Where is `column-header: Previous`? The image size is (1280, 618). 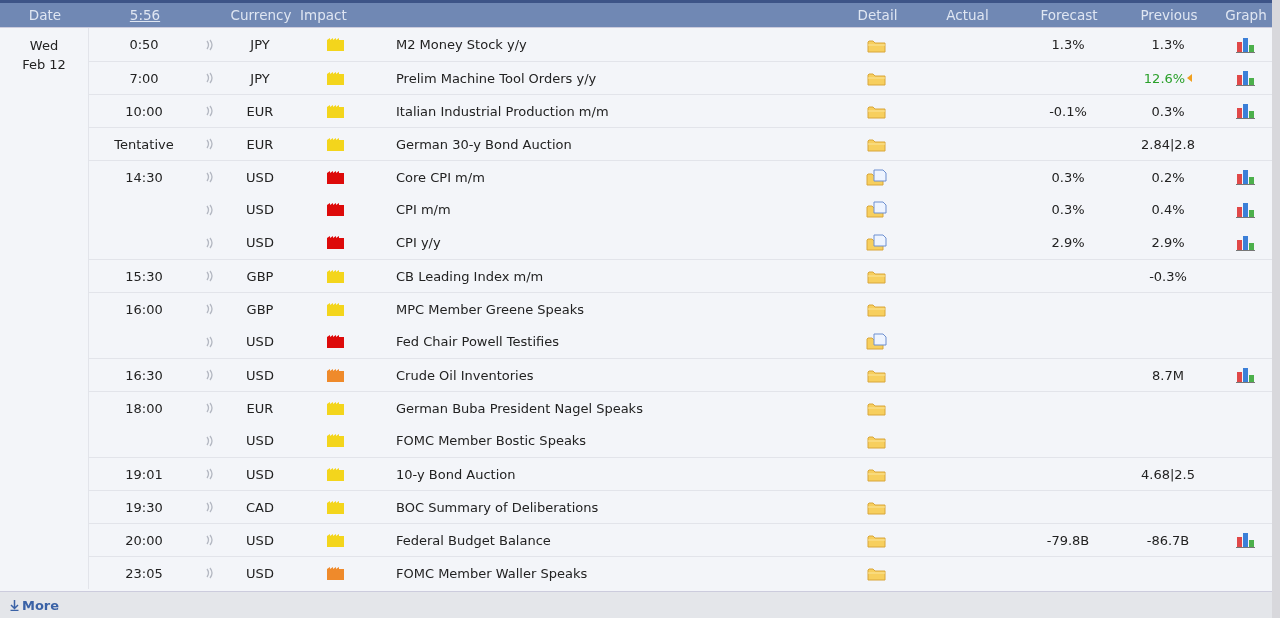
column-header: Previous is located at coordinates (1169, 15).